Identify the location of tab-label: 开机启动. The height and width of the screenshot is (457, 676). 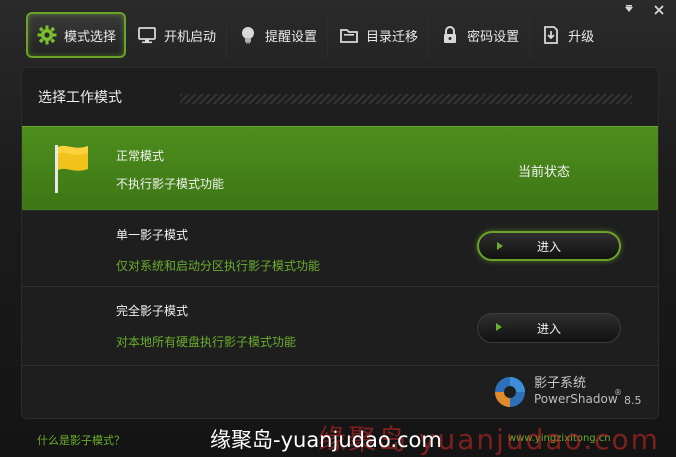
(190, 37).